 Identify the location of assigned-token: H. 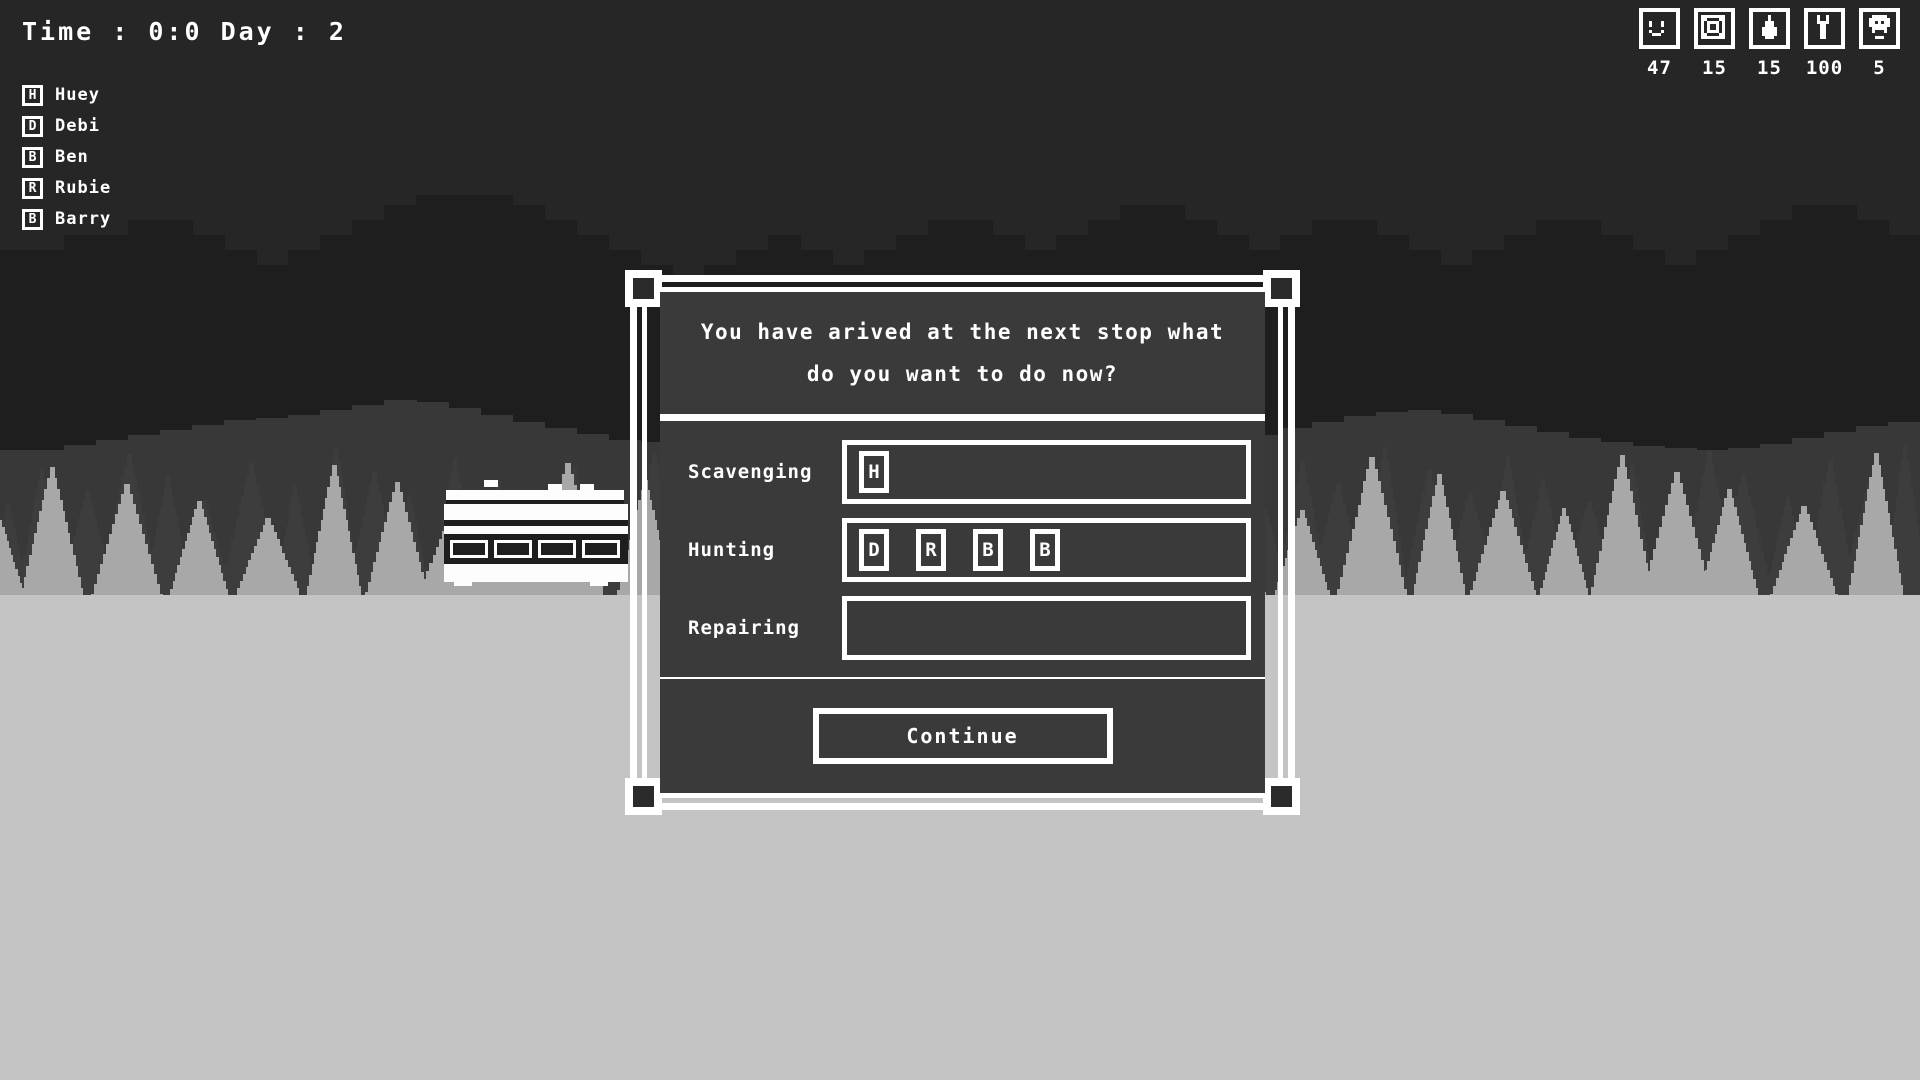
(874, 472).